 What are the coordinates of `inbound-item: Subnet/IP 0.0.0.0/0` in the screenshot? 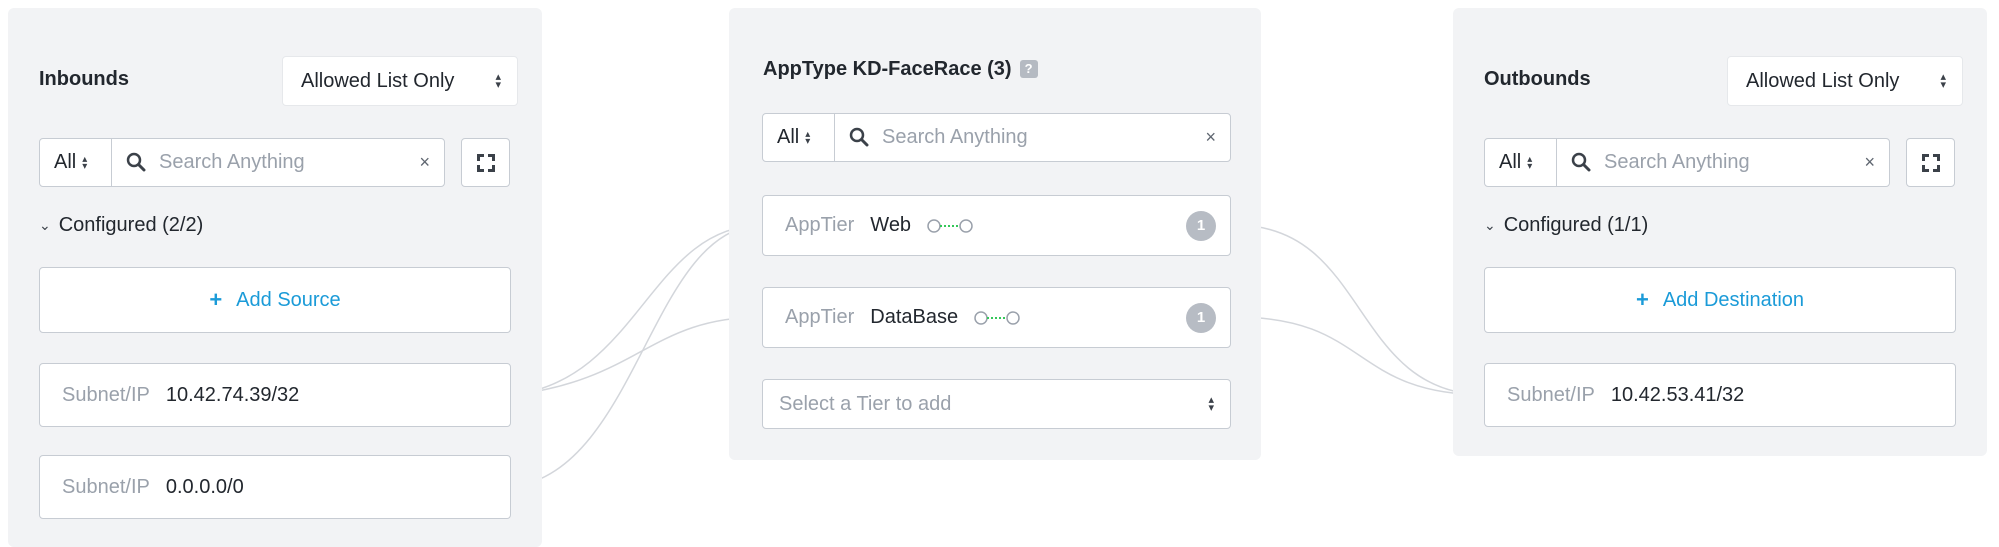 It's located at (275, 487).